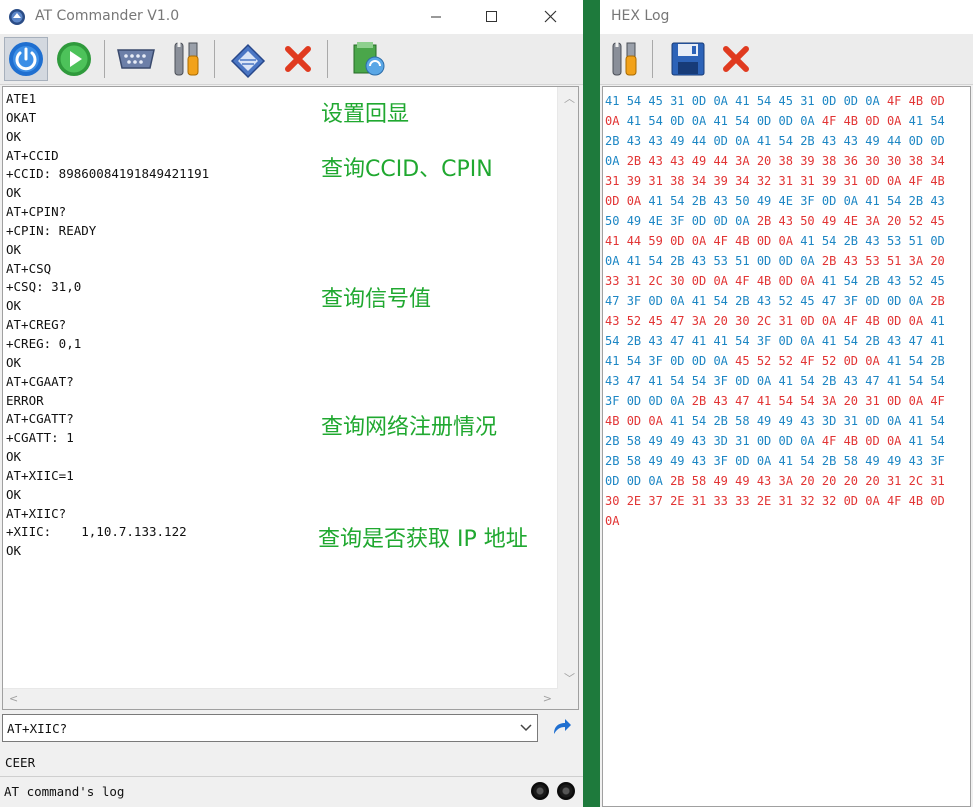  I want to click on close-icon, so click(550, 16).